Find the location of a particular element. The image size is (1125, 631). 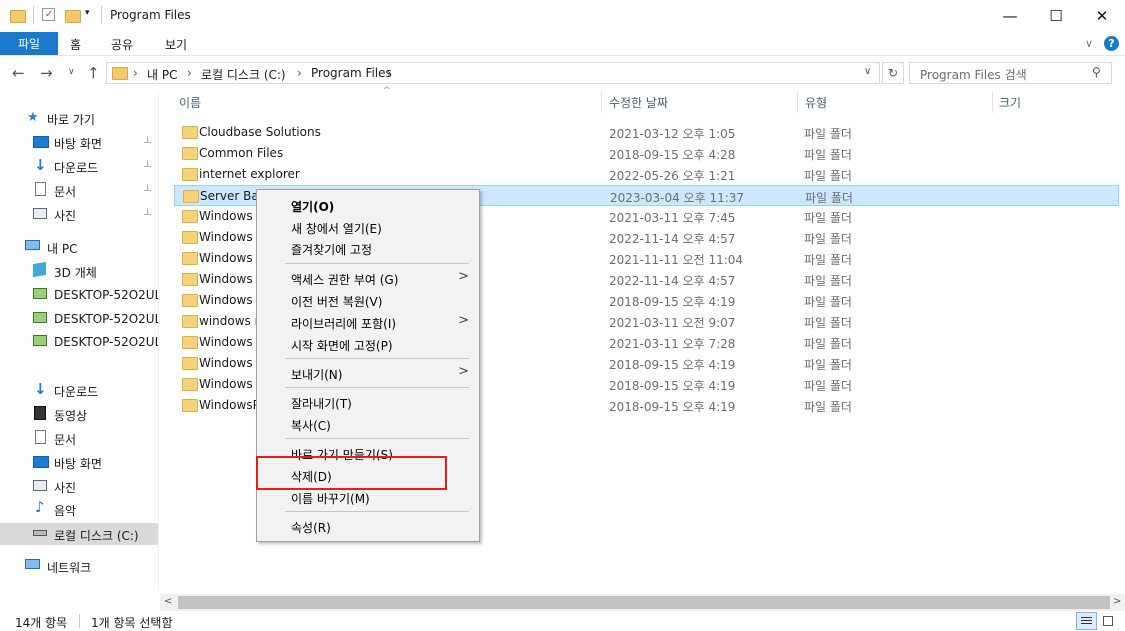

menu-item-open-new-window: 새 창에서 열기(E) is located at coordinates (336, 228).